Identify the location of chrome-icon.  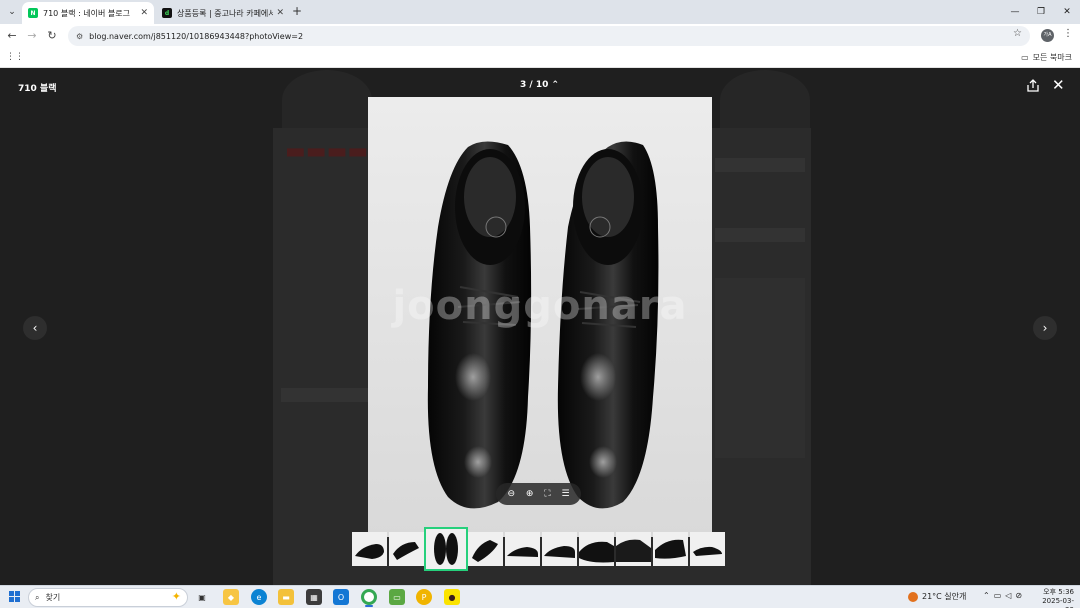
(369, 597).